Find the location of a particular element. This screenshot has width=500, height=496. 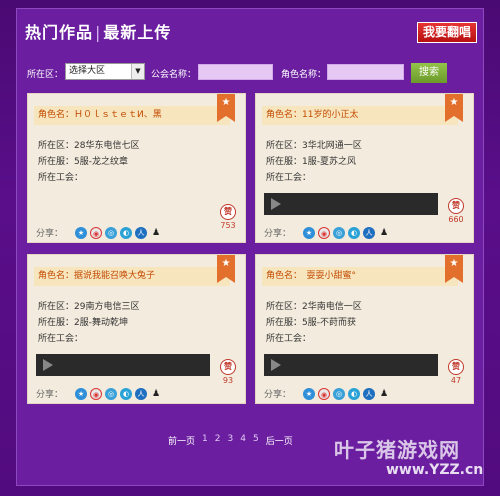

role-name: 角色名： 耍耍小甜蜜° is located at coordinates (360, 276).